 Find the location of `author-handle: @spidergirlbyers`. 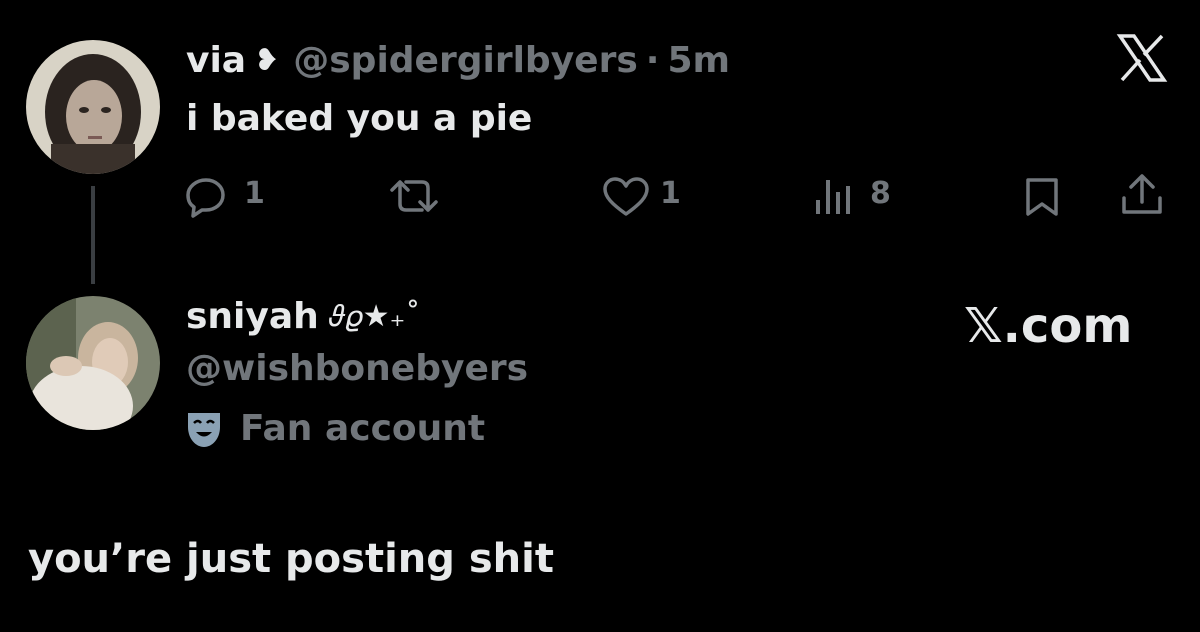

author-handle: @spidergirlbyers is located at coordinates (465, 60).